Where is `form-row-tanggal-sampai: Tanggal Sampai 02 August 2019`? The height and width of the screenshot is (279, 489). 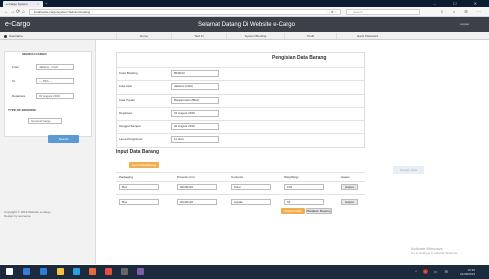 form-row-tanggal-sampai: Tanggal Sampai 02 August 2019 is located at coordinates (240, 125).